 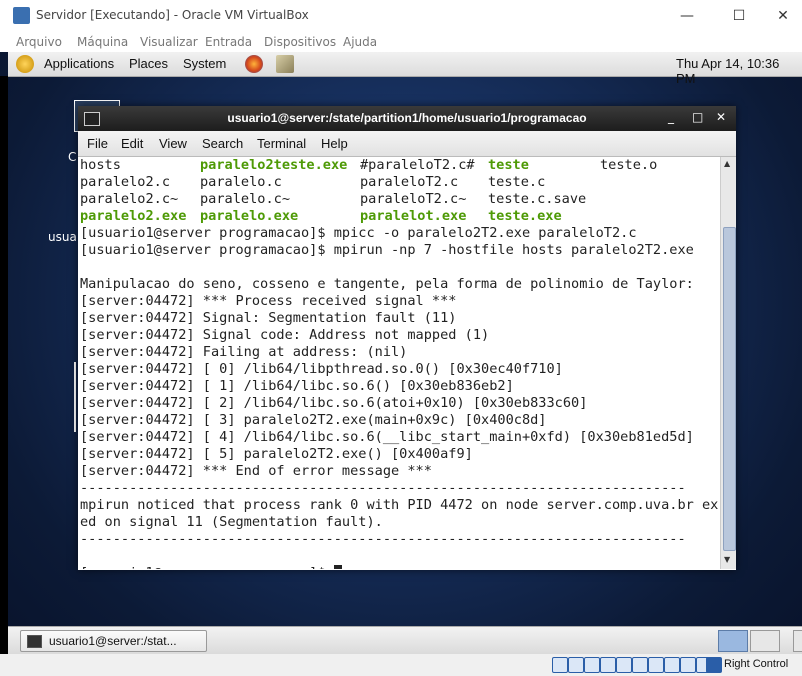 I want to click on ls-entry: teste, so click(x=508, y=165).